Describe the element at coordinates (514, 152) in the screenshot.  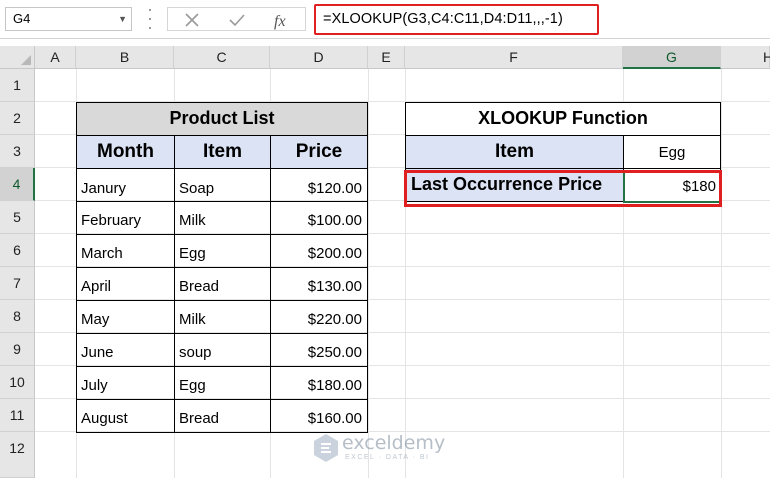
I see `xlookup-item-label: Item` at that location.